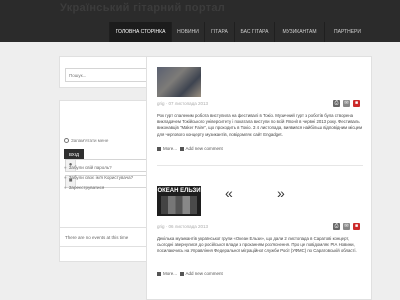  I want to click on login-button: ВХІД, so click(74, 154).